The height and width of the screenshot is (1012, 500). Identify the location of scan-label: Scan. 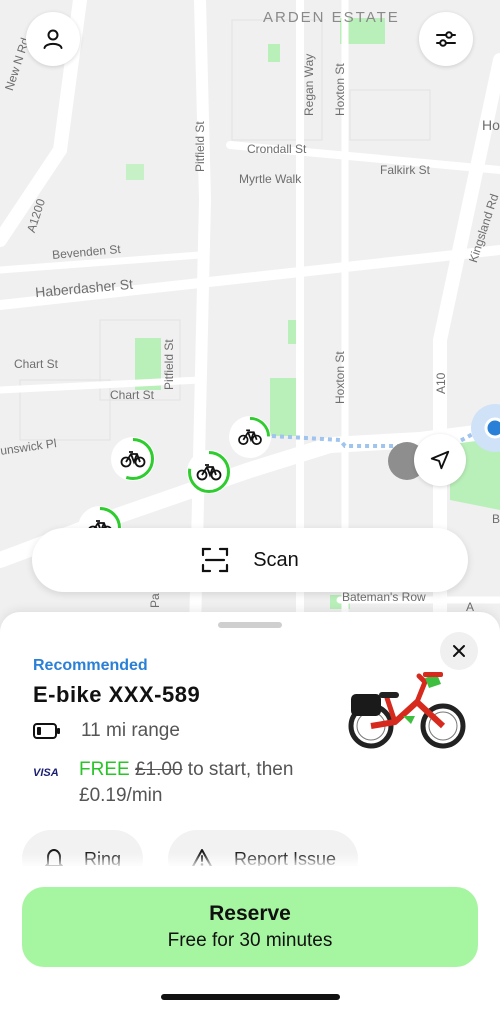
(276, 559).